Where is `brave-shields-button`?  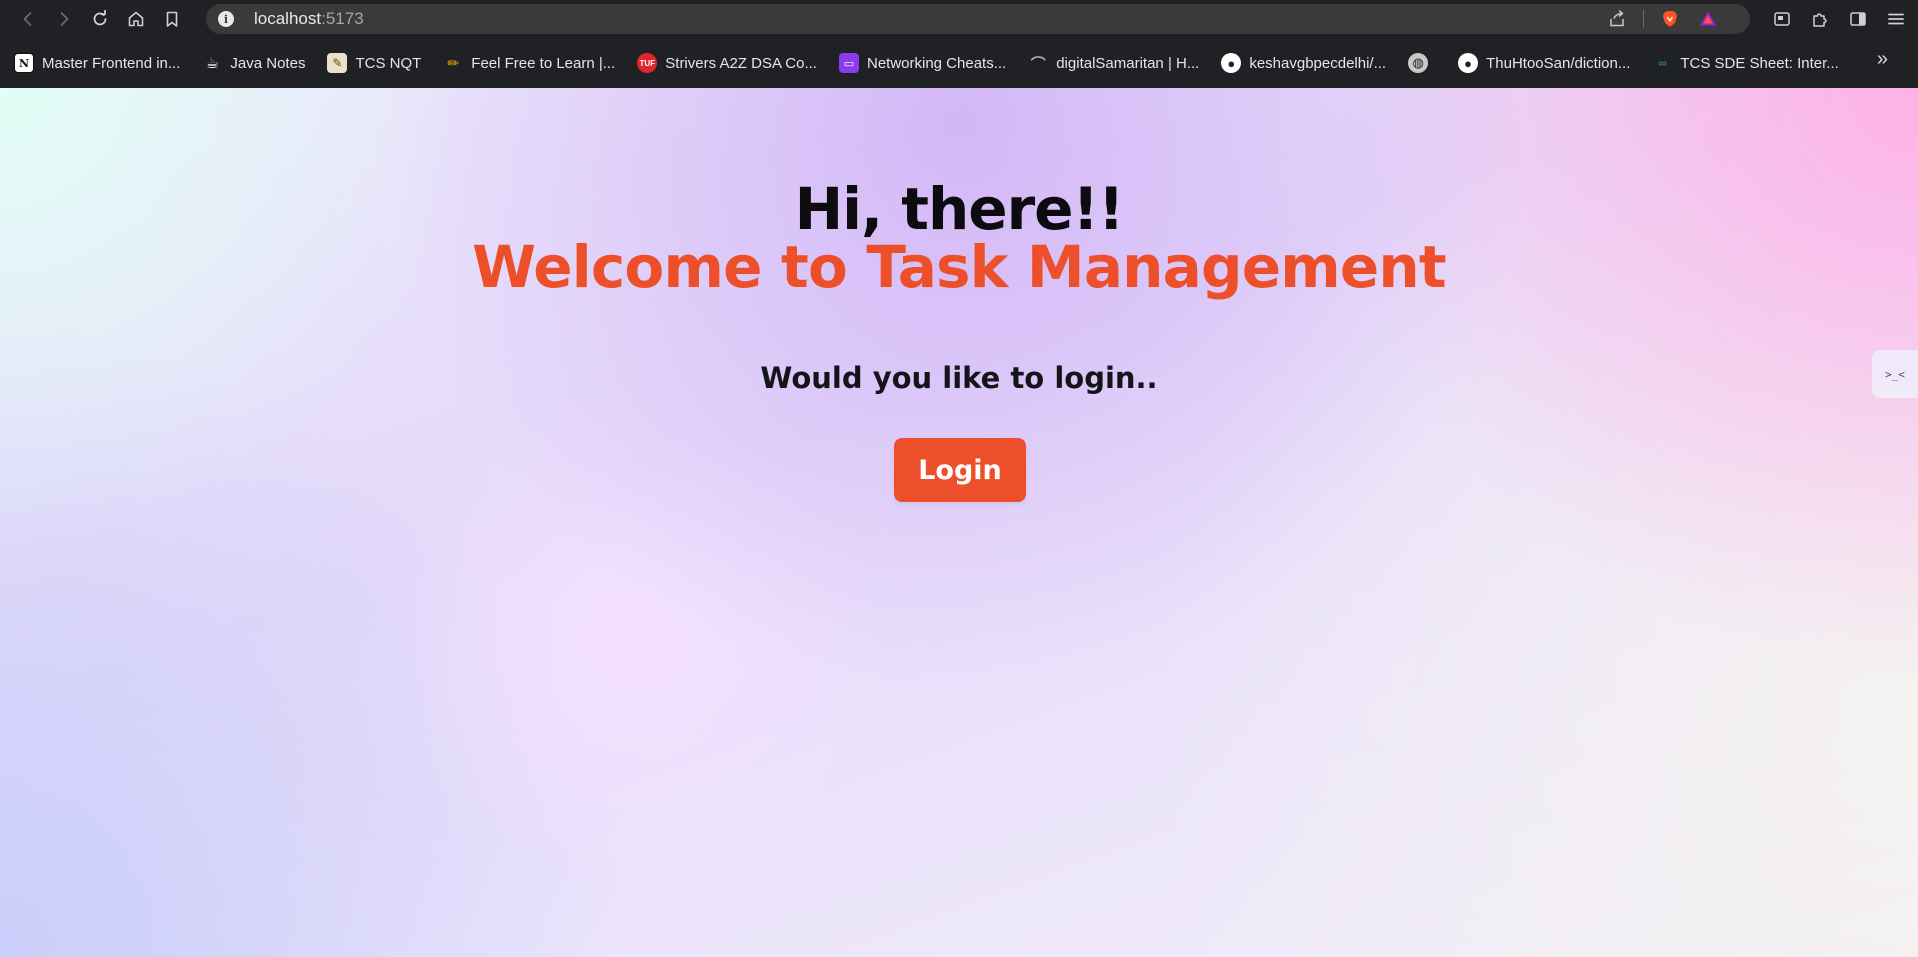
brave-shields-button is located at coordinates (1670, 19).